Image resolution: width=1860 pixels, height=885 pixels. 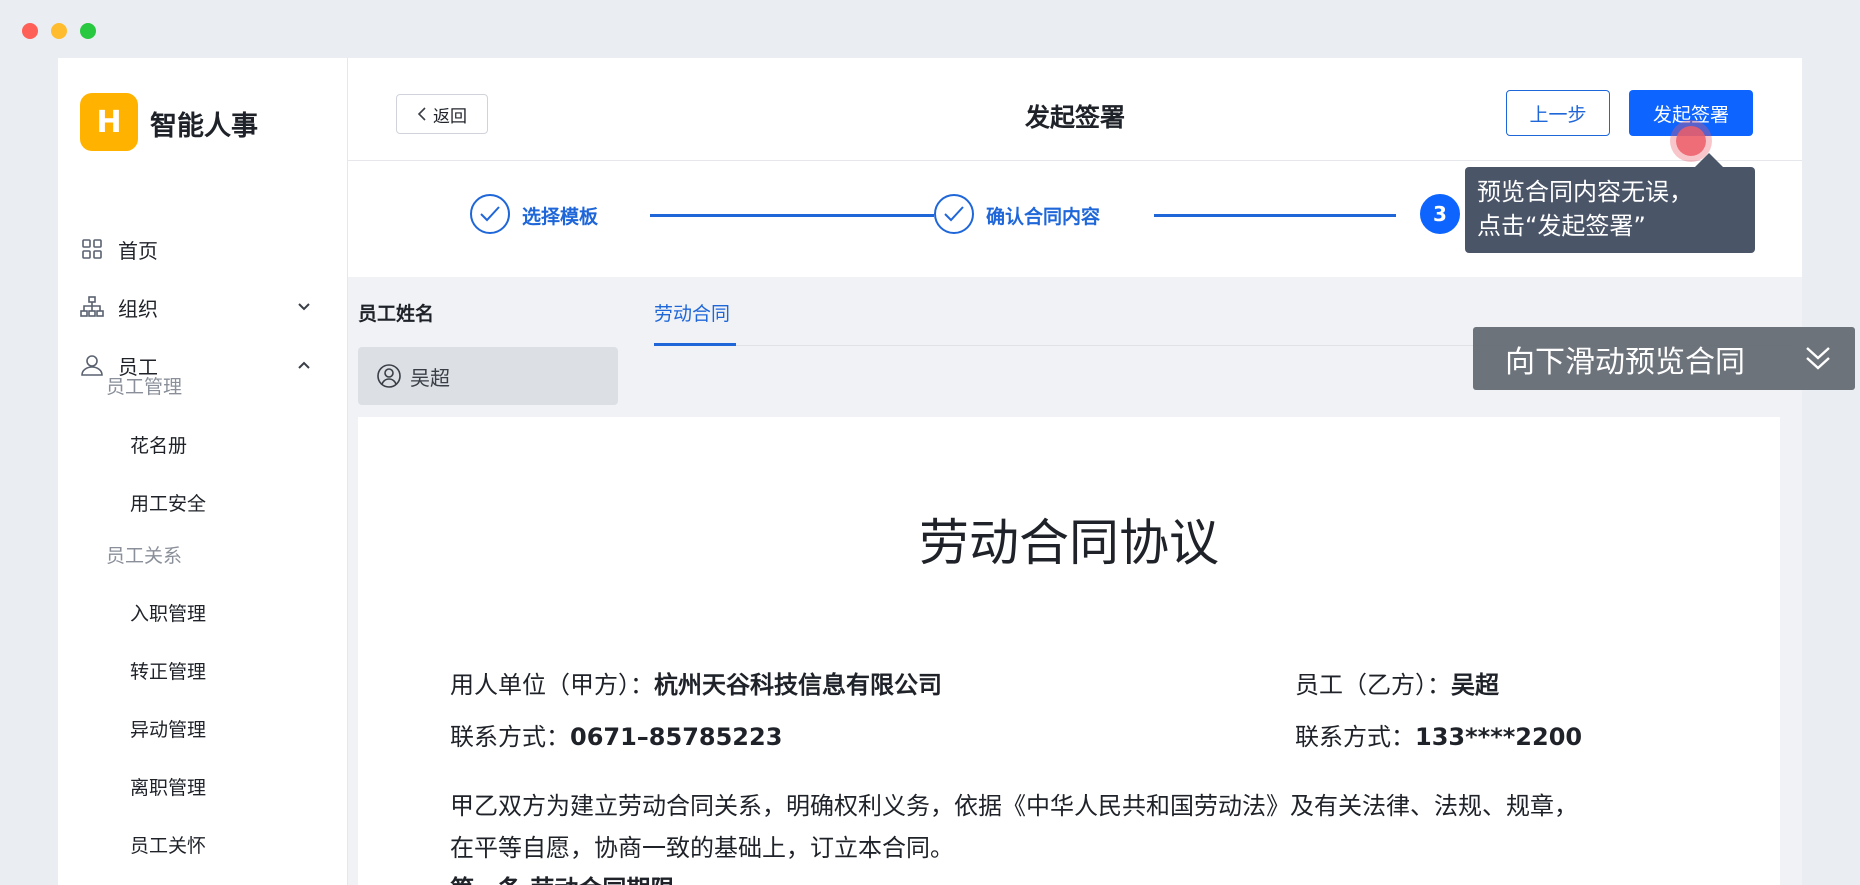 What do you see at coordinates (204, 126) in the screenshot?
I see `app-name: 智能人事` at bounding box center [204, 126].